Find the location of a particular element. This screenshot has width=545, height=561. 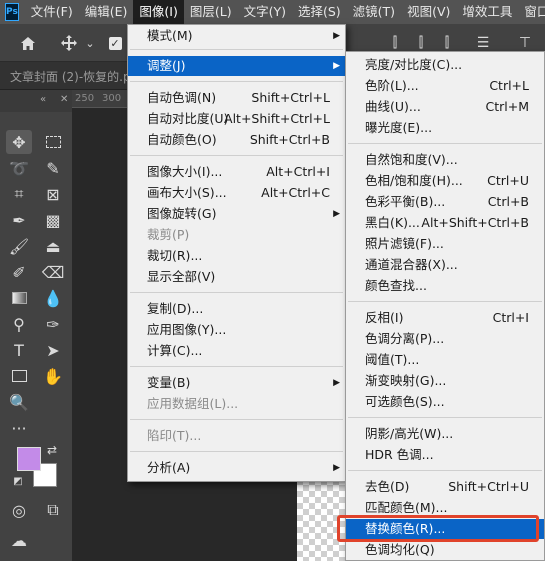

menu-select: 选择(S) is located at coordinates (319, 12).